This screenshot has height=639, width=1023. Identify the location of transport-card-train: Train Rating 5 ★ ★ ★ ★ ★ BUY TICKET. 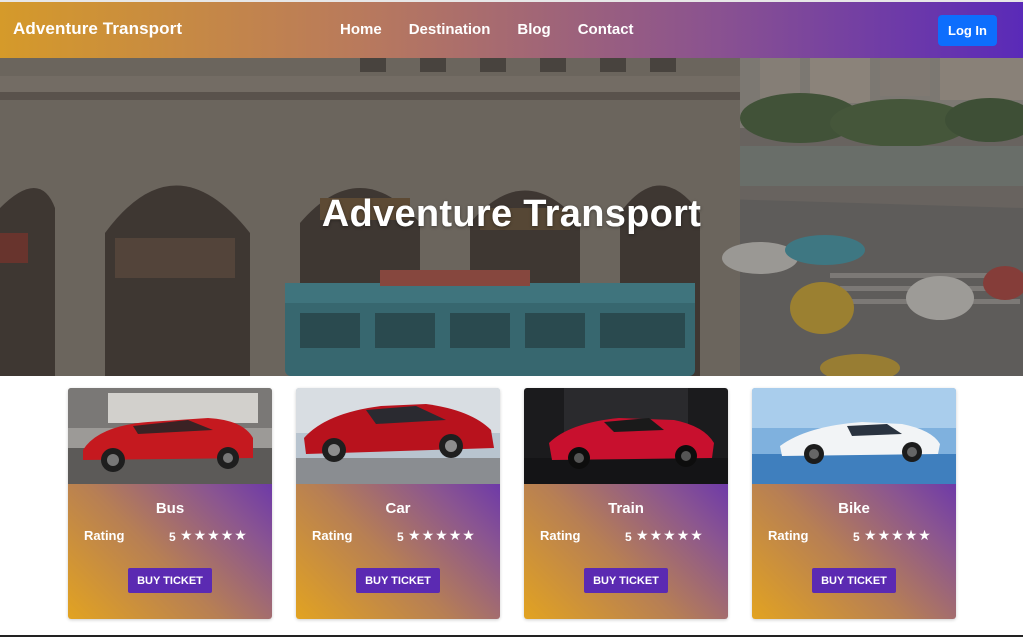
(626, 503).